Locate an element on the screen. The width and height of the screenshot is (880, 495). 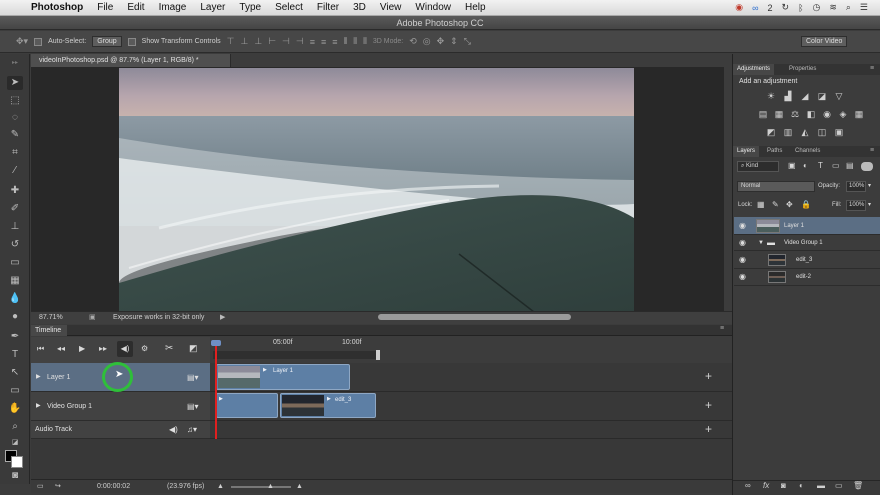
split-at-playhead-icon: ✂ is located at coordinates (169, 348).